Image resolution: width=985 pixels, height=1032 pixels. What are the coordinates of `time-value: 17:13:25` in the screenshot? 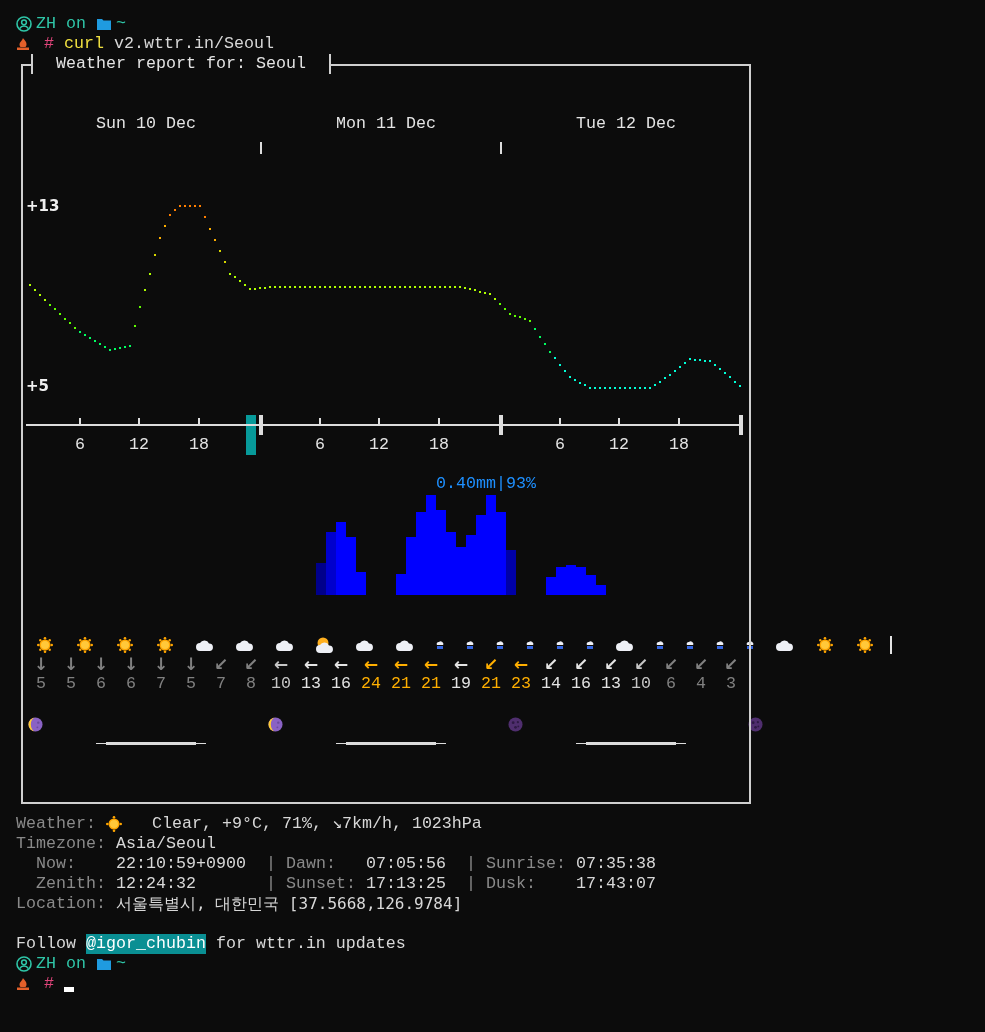 It's located at (406, 884).